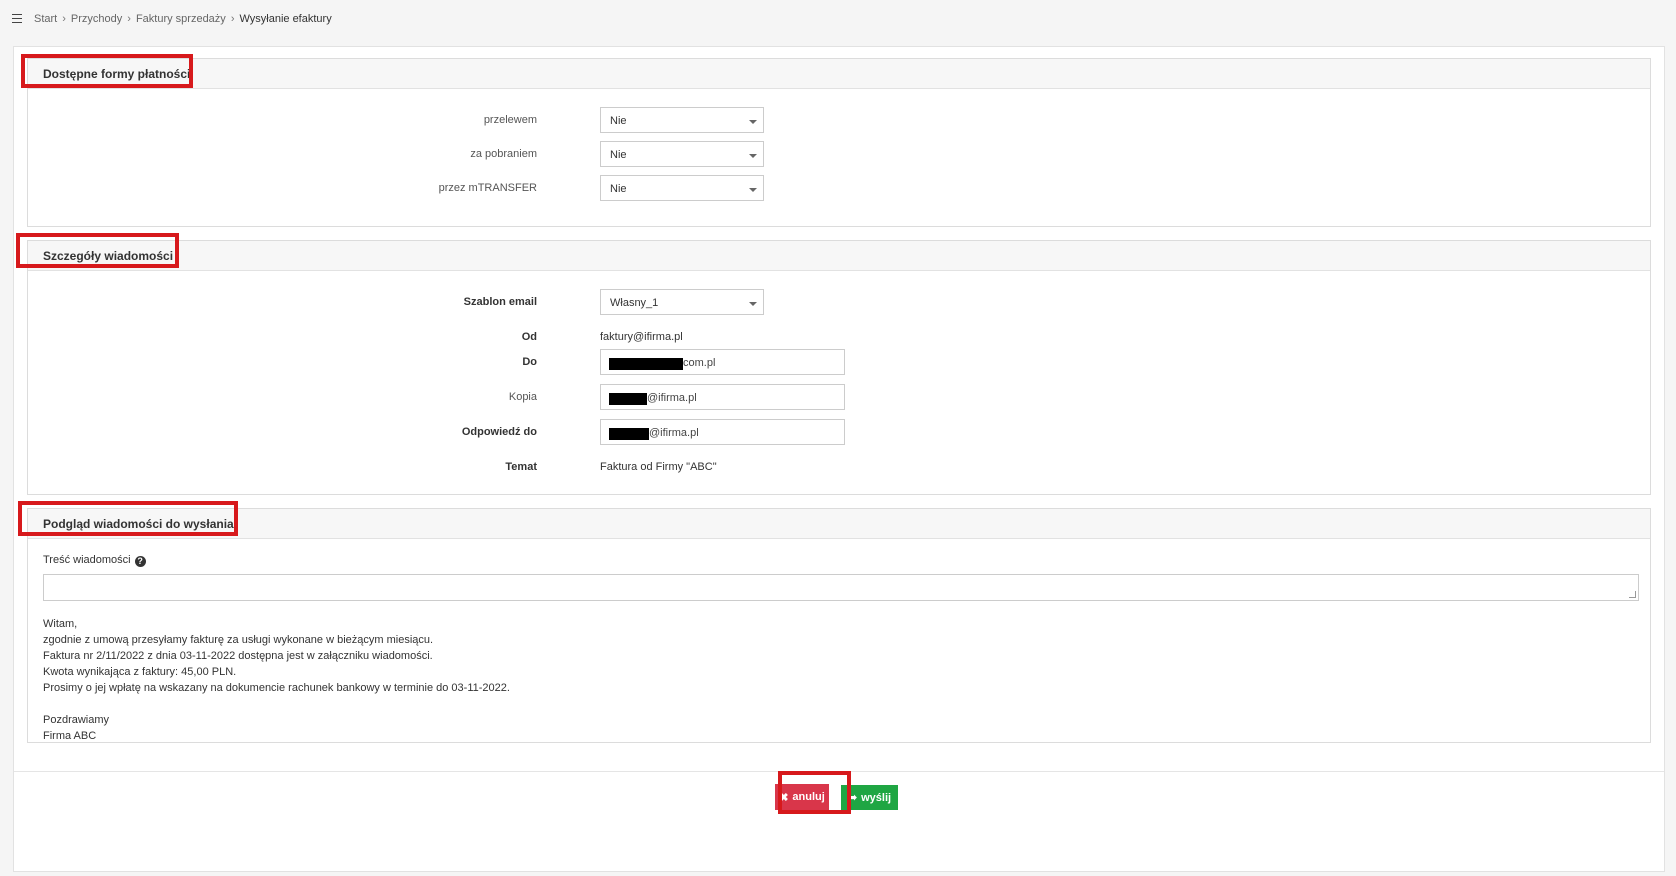  What do you see at coordinates (682, 120) in the screenshot?
I see `przelewem-select: Nie` at bounding box center [682, 120].